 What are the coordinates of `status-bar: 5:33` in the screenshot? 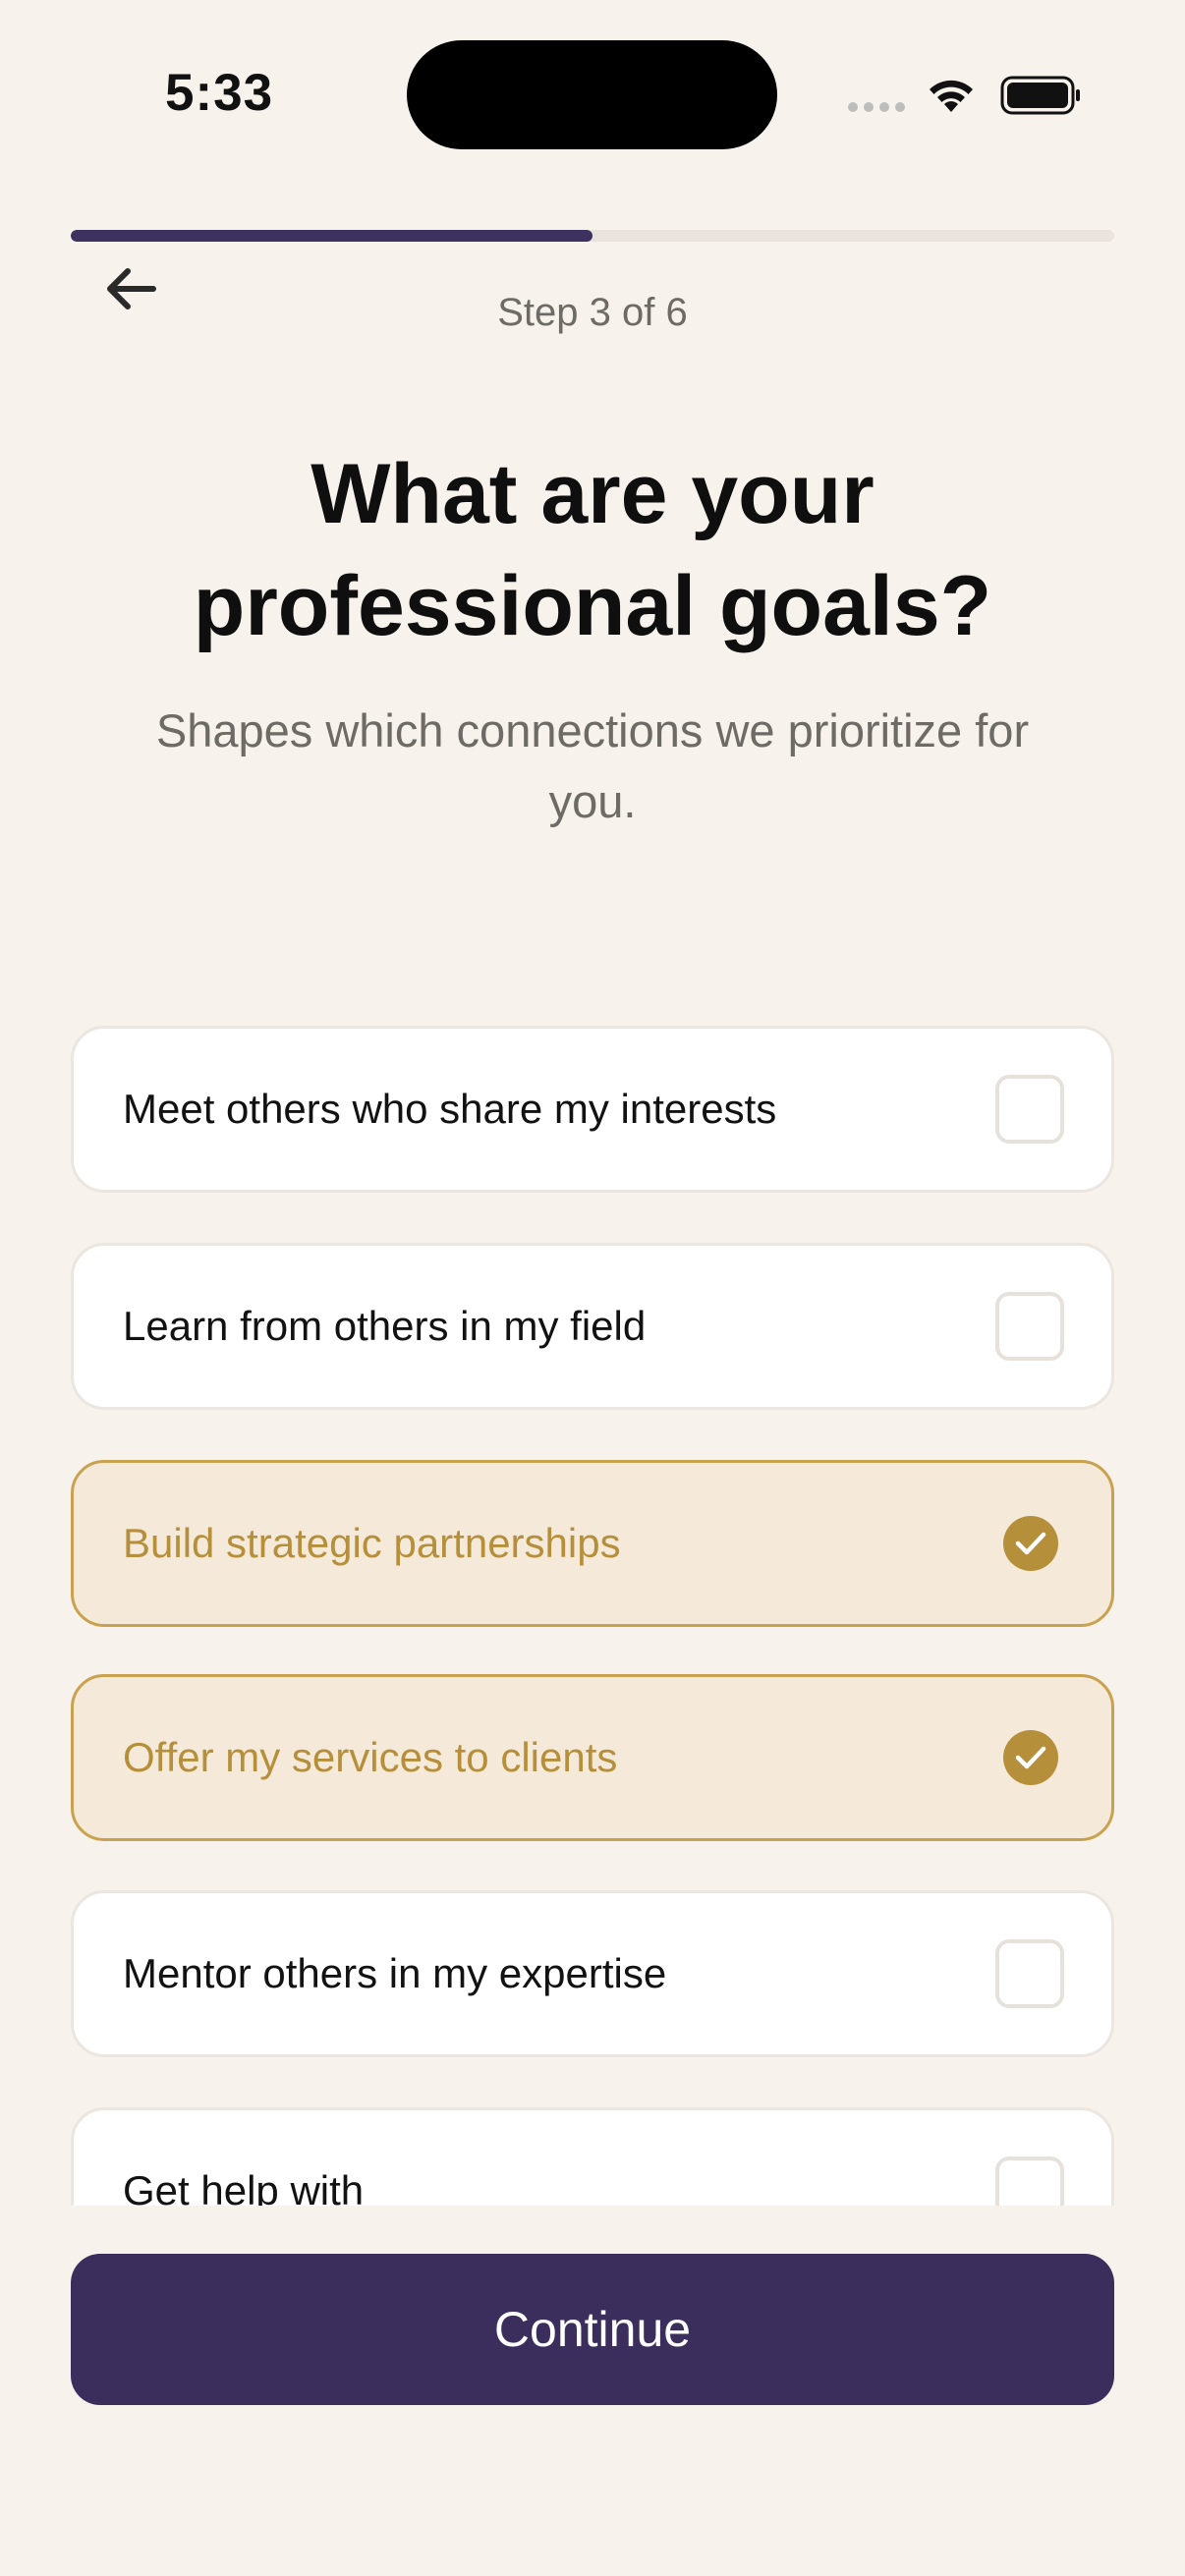 It's located at (592, 93).